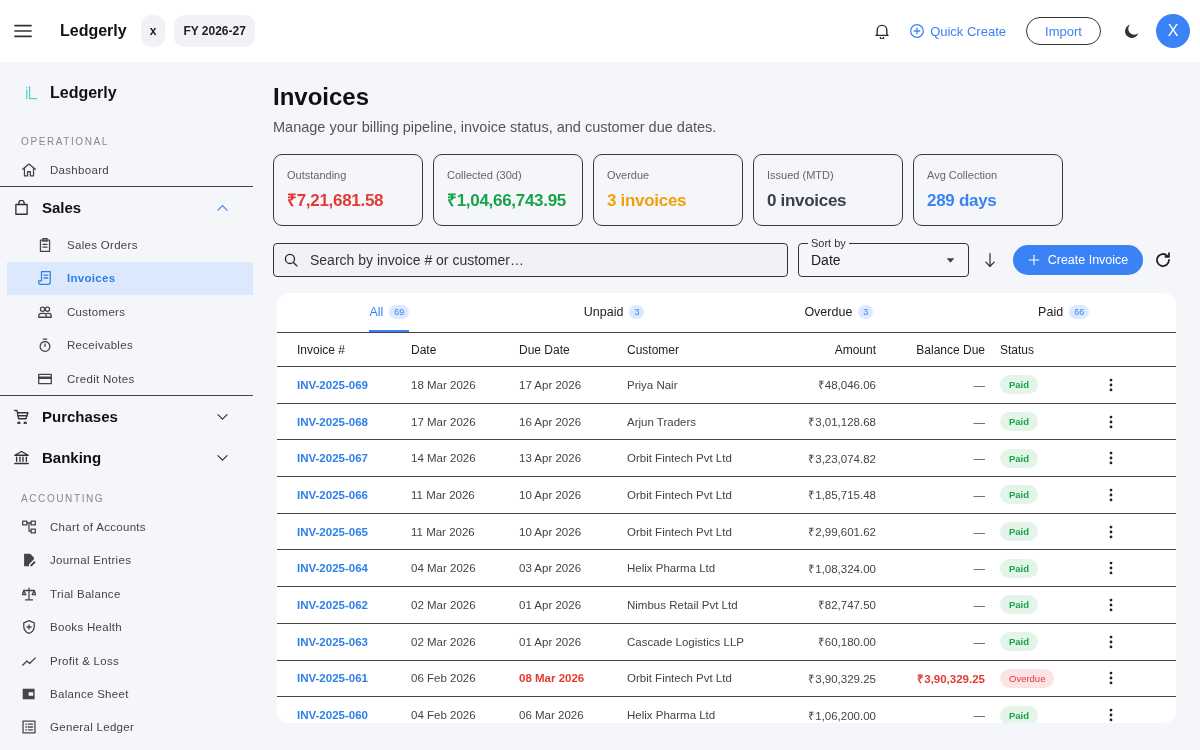  Describe the element at coordinates (1033, 260) in the screenshot. I see `plus-icon` at that location.